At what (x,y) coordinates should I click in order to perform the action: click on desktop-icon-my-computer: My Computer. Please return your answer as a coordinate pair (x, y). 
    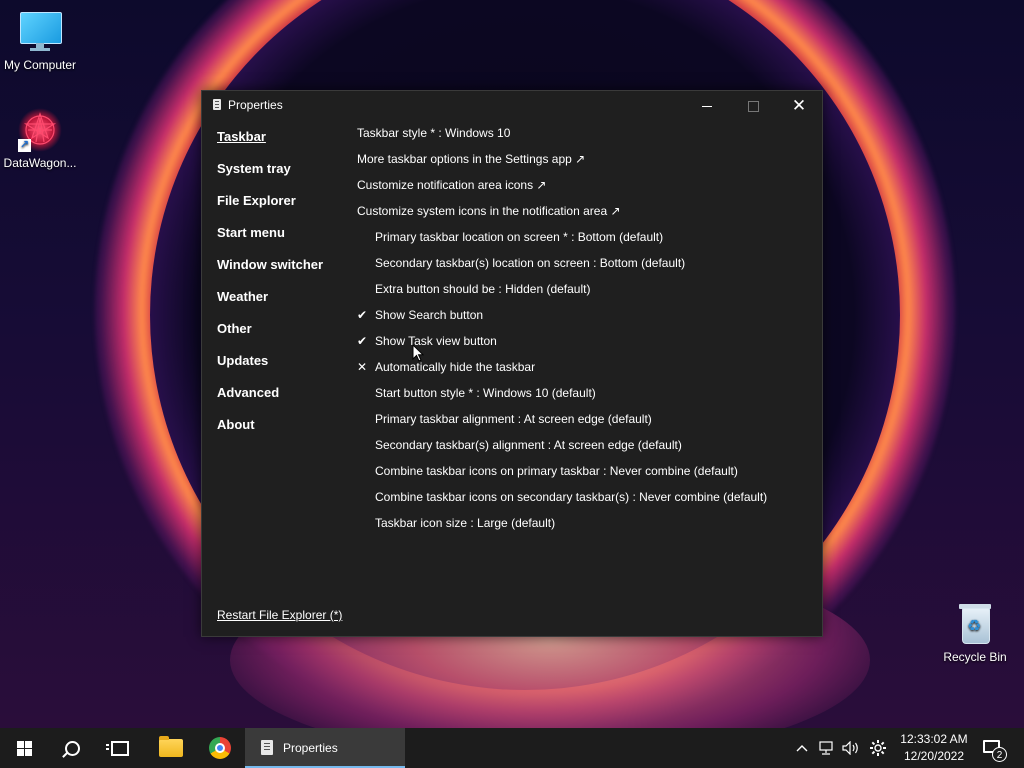
    Looking at the image, I should click on (40, 41).